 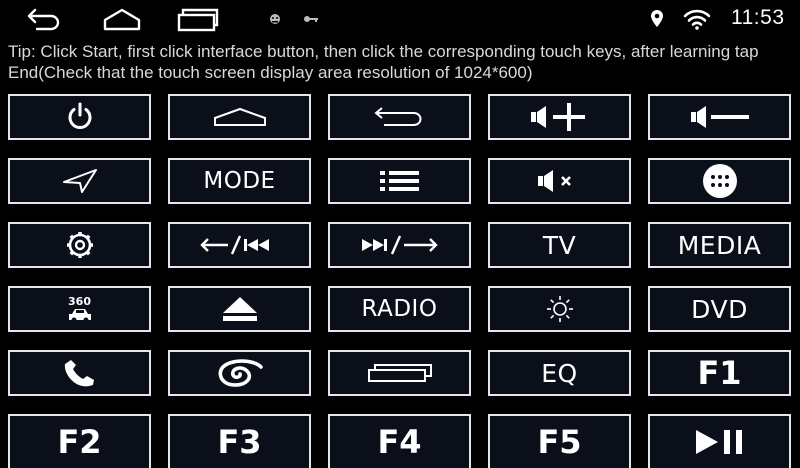 I want to click on wifi-icon, so click(x=697, y=19).